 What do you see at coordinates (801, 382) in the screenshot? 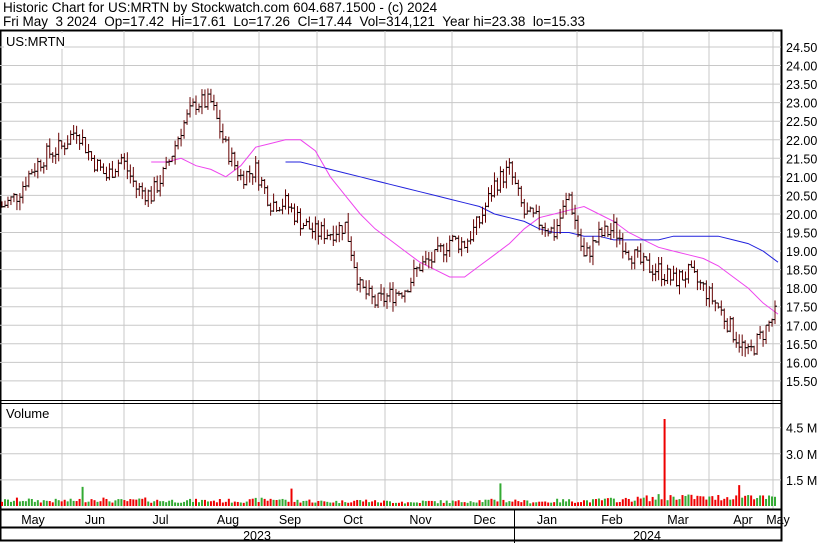
I see `price-tick-label: 15.50` at bounding box center [801, 382].